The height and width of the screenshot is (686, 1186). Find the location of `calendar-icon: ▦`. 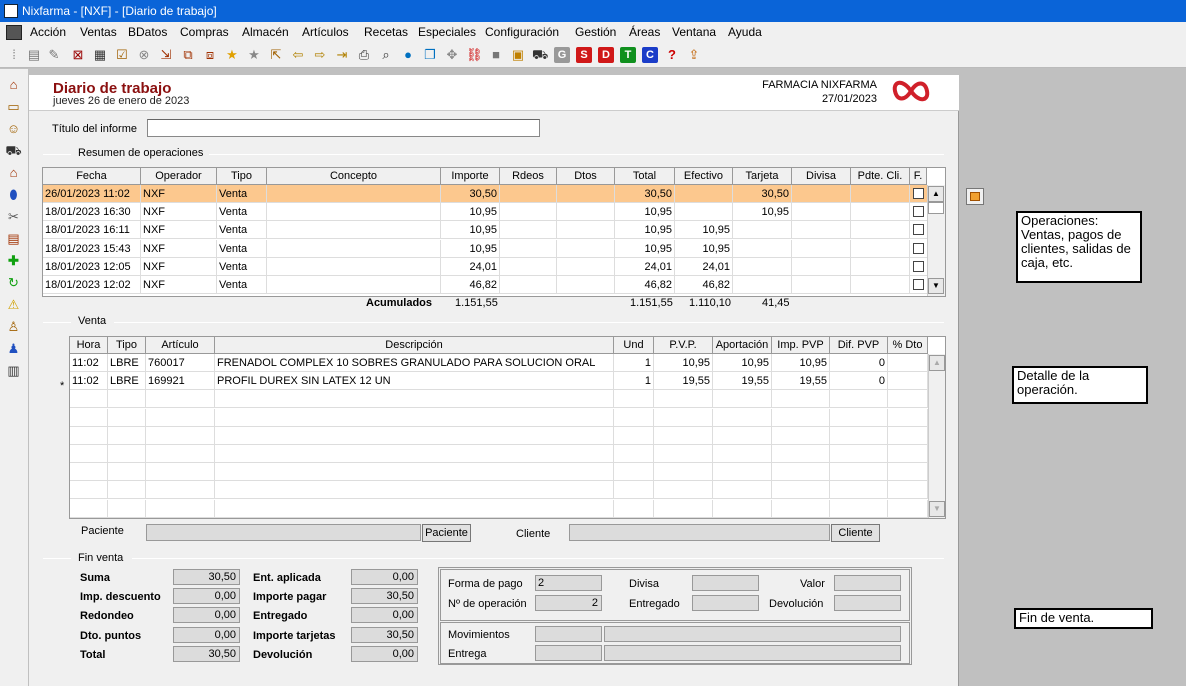

calendar-icon: ▦ is located at coordinates (100, 55).